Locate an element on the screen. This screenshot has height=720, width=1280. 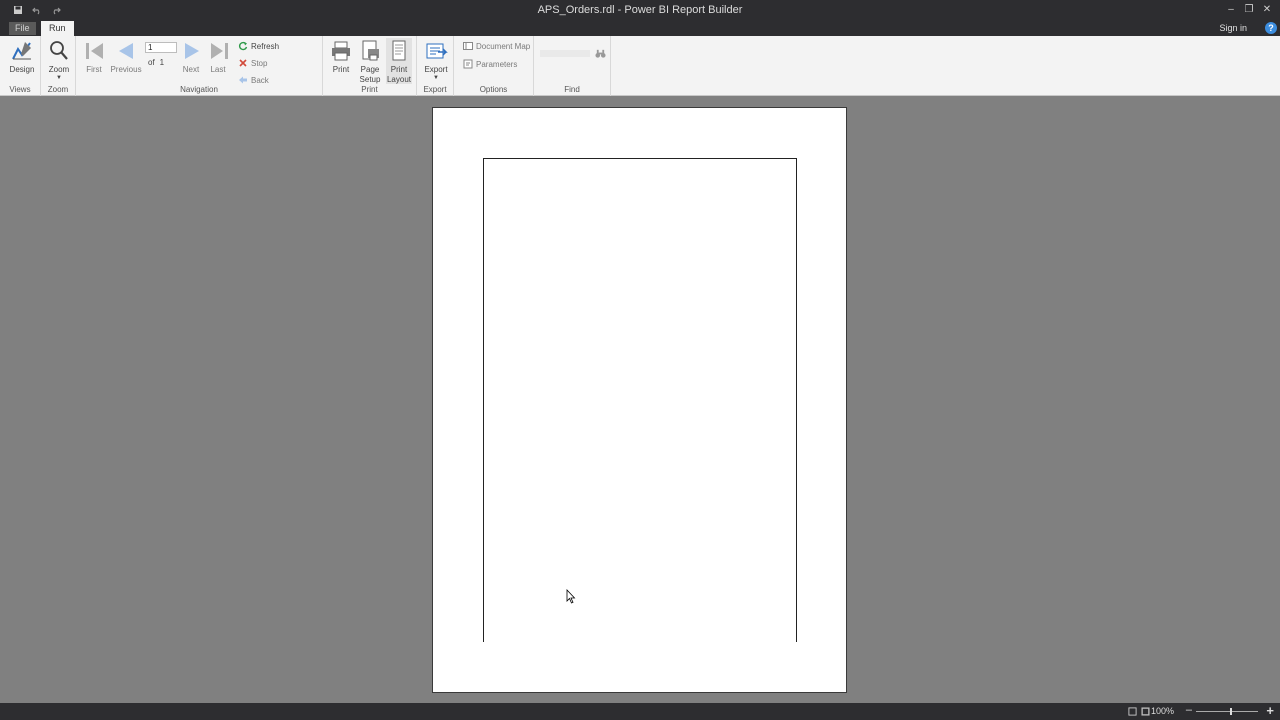
previous-page-button: Previous is located at coordinates (126, 57).